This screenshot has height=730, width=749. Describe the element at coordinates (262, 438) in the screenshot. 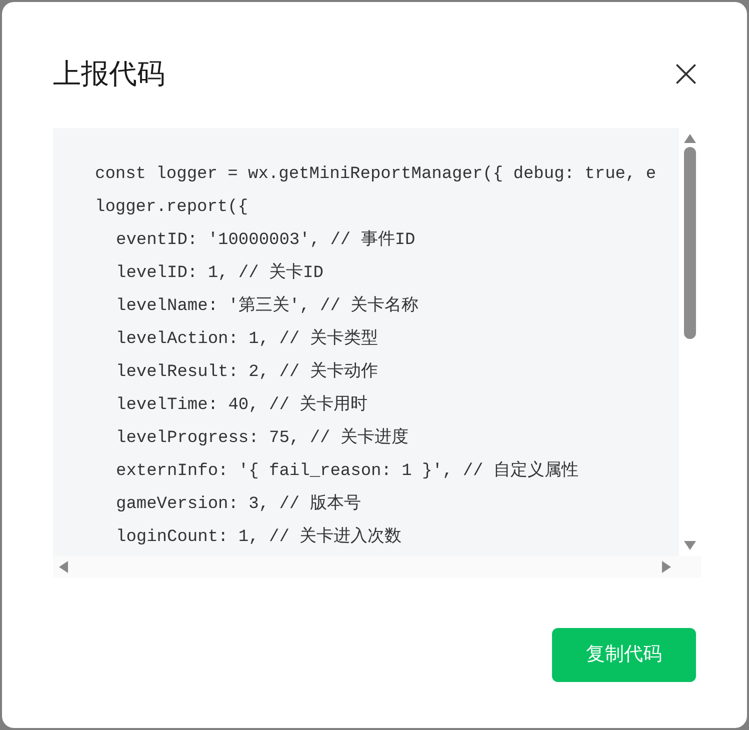

I see `code-line: levelProgress: 75, // 关卡进度` at that location.